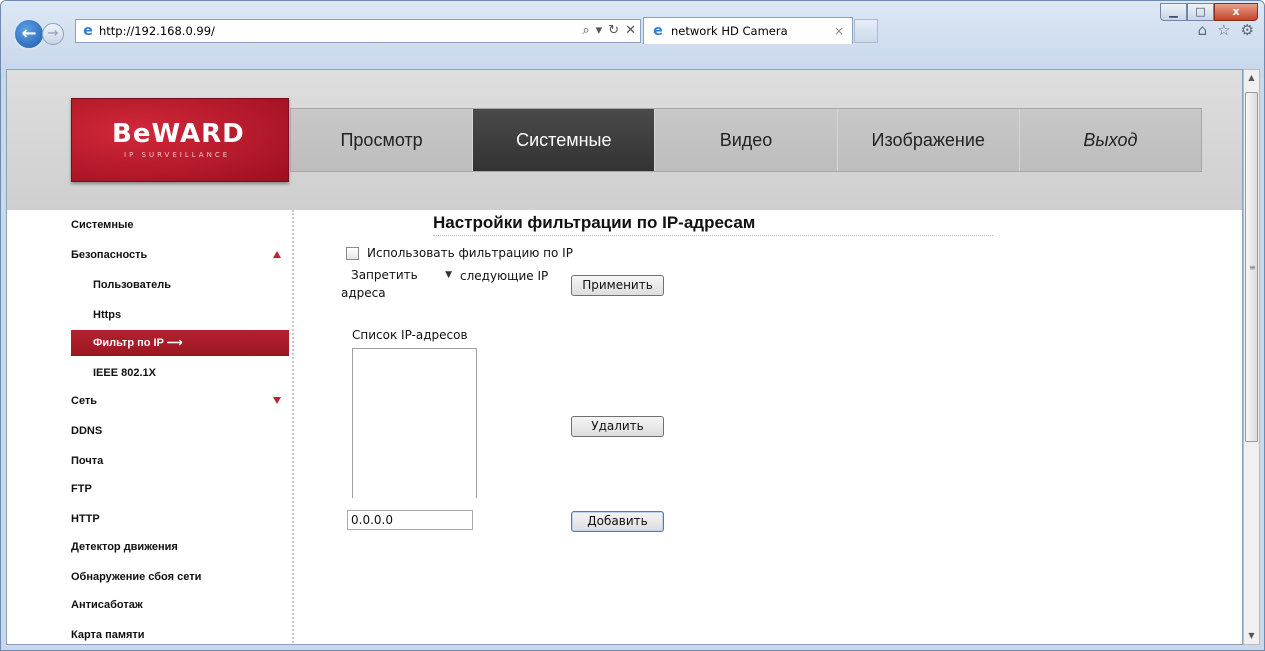 The image size is (1265, 651). Describe the element at coordinates (293, 427) in the screenshot. I see `sidebar-divider` at that location.